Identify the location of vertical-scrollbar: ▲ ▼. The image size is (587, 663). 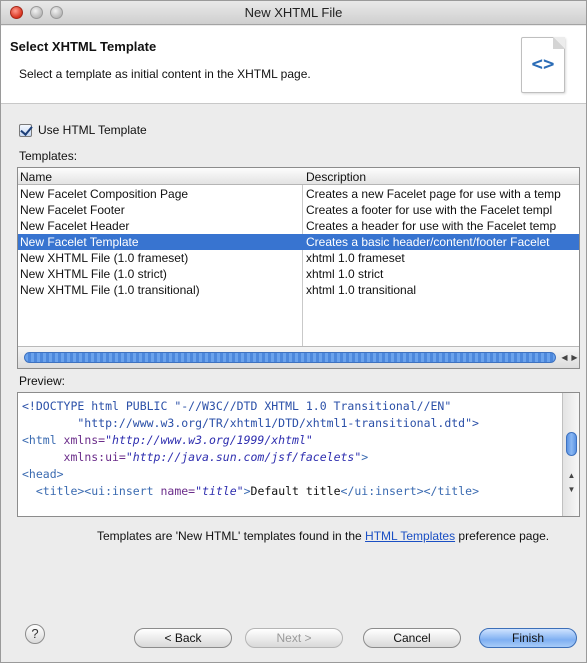
(570, 454).